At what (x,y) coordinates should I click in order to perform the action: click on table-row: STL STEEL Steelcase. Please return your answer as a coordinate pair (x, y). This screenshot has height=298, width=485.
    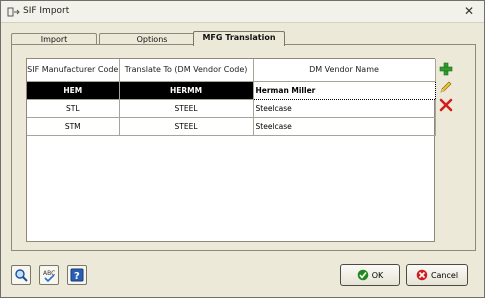
    Looking at the image, I should click on (231, 108).